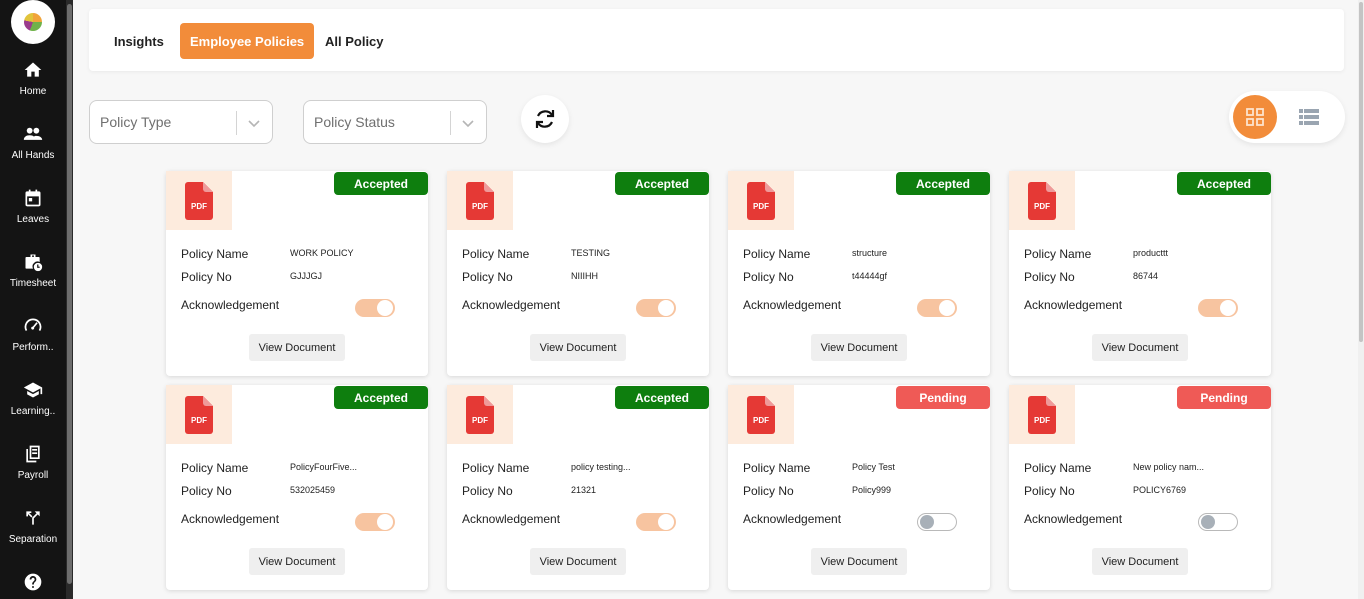 The image size is (1364, 599). I want to click on sidebar-item-label: Perform.., so click(33, 347).